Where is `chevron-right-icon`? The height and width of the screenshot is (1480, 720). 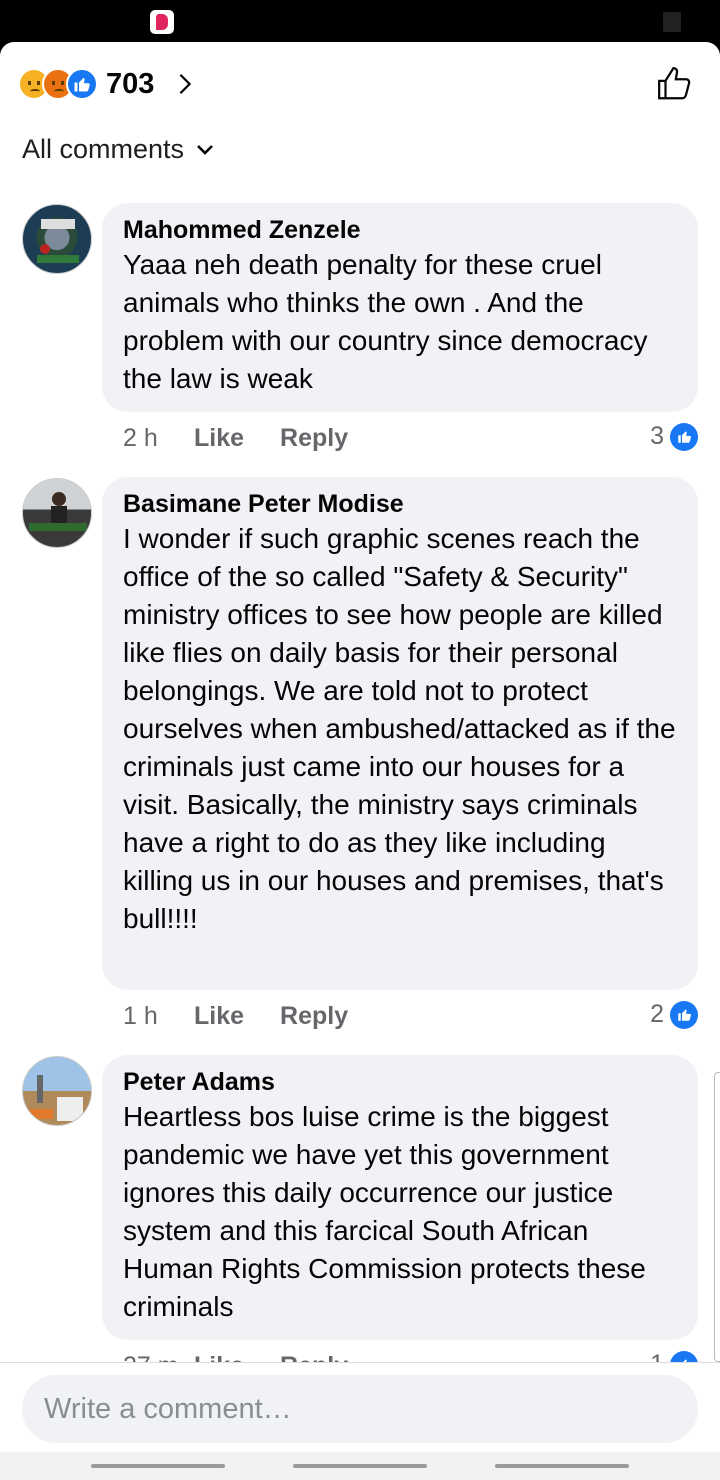 chevron-right-icon is located at coordinates (185, 84).